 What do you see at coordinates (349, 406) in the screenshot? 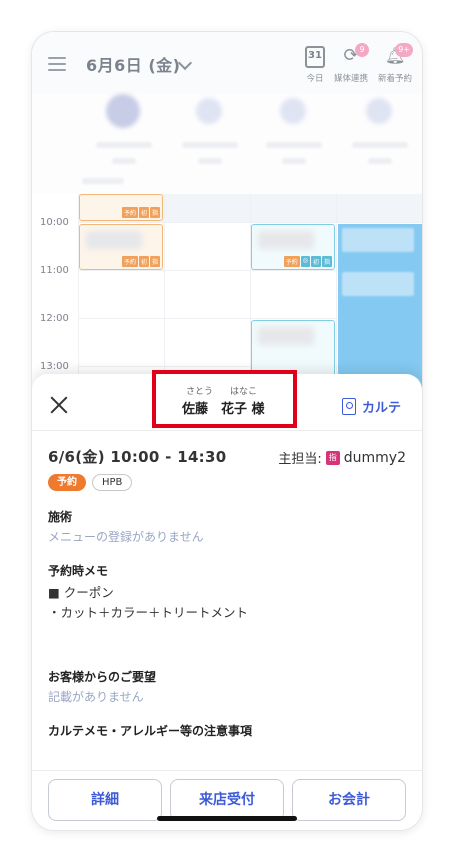
I see `karte-icon` at bounding box center [349, 406].